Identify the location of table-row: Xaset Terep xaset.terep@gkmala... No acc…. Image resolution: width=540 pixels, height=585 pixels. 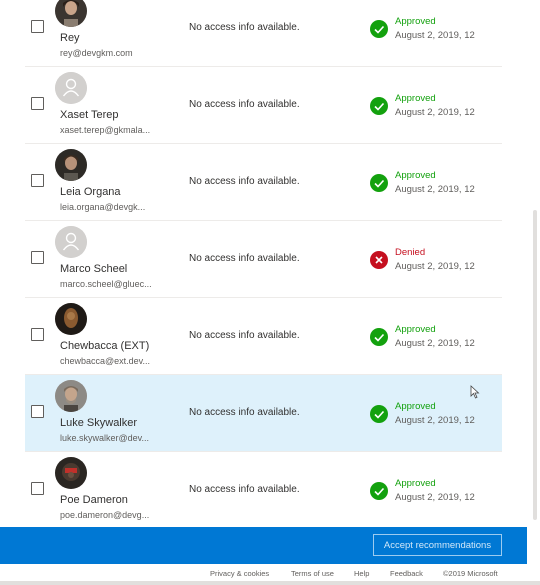
(263, 105).